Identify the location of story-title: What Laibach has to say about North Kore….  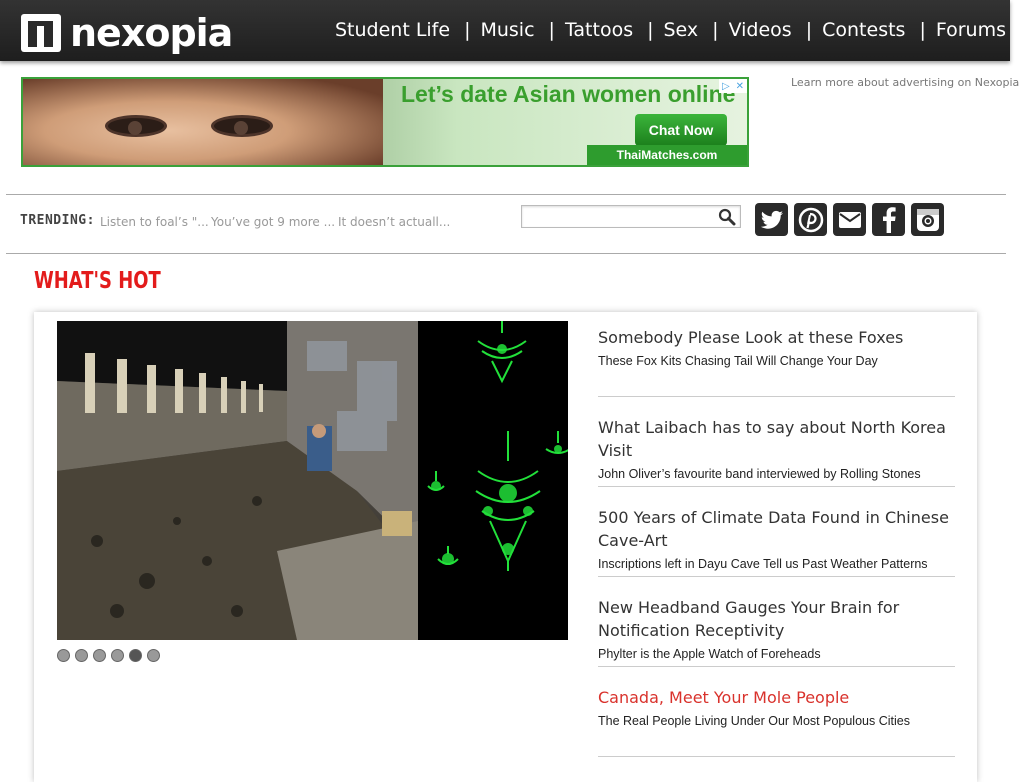
(776, 439).